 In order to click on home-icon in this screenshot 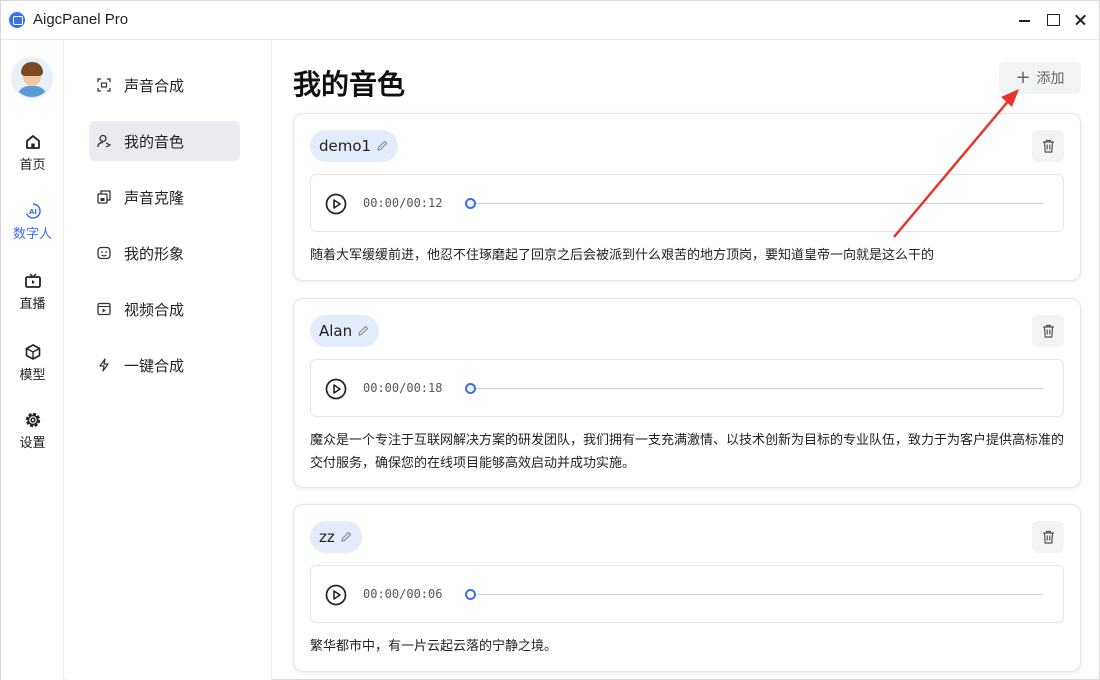, I will do `click(32, 142)`.